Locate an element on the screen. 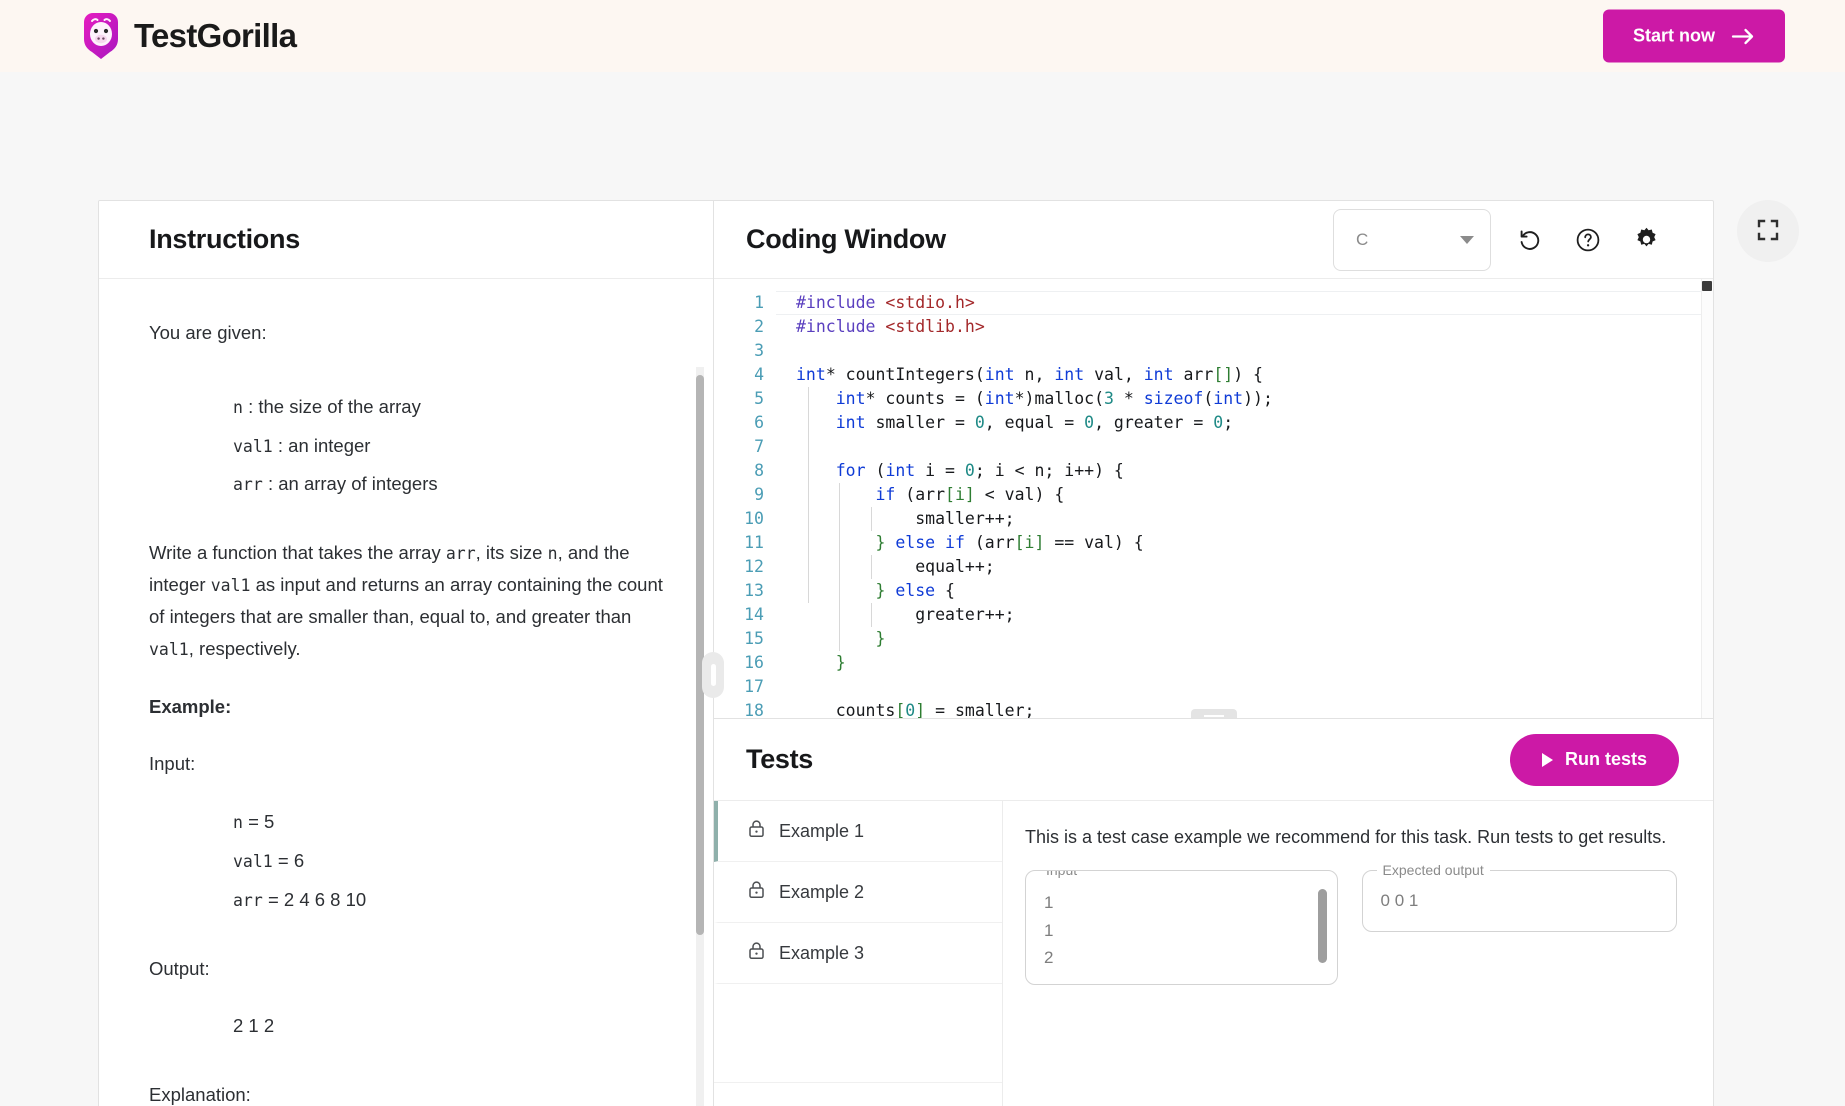  test-case-item-2: Example 2 is located at coordinates (858, 892).